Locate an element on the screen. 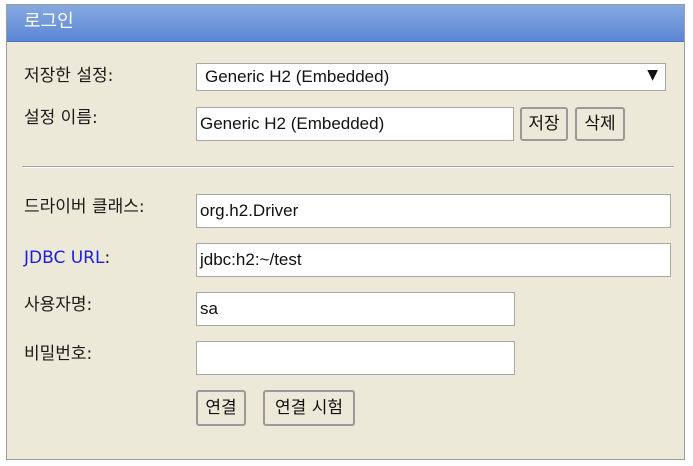  saved-settings-select: Generic H2 (Embedded) ▼ is located at coordinates (431, 77).